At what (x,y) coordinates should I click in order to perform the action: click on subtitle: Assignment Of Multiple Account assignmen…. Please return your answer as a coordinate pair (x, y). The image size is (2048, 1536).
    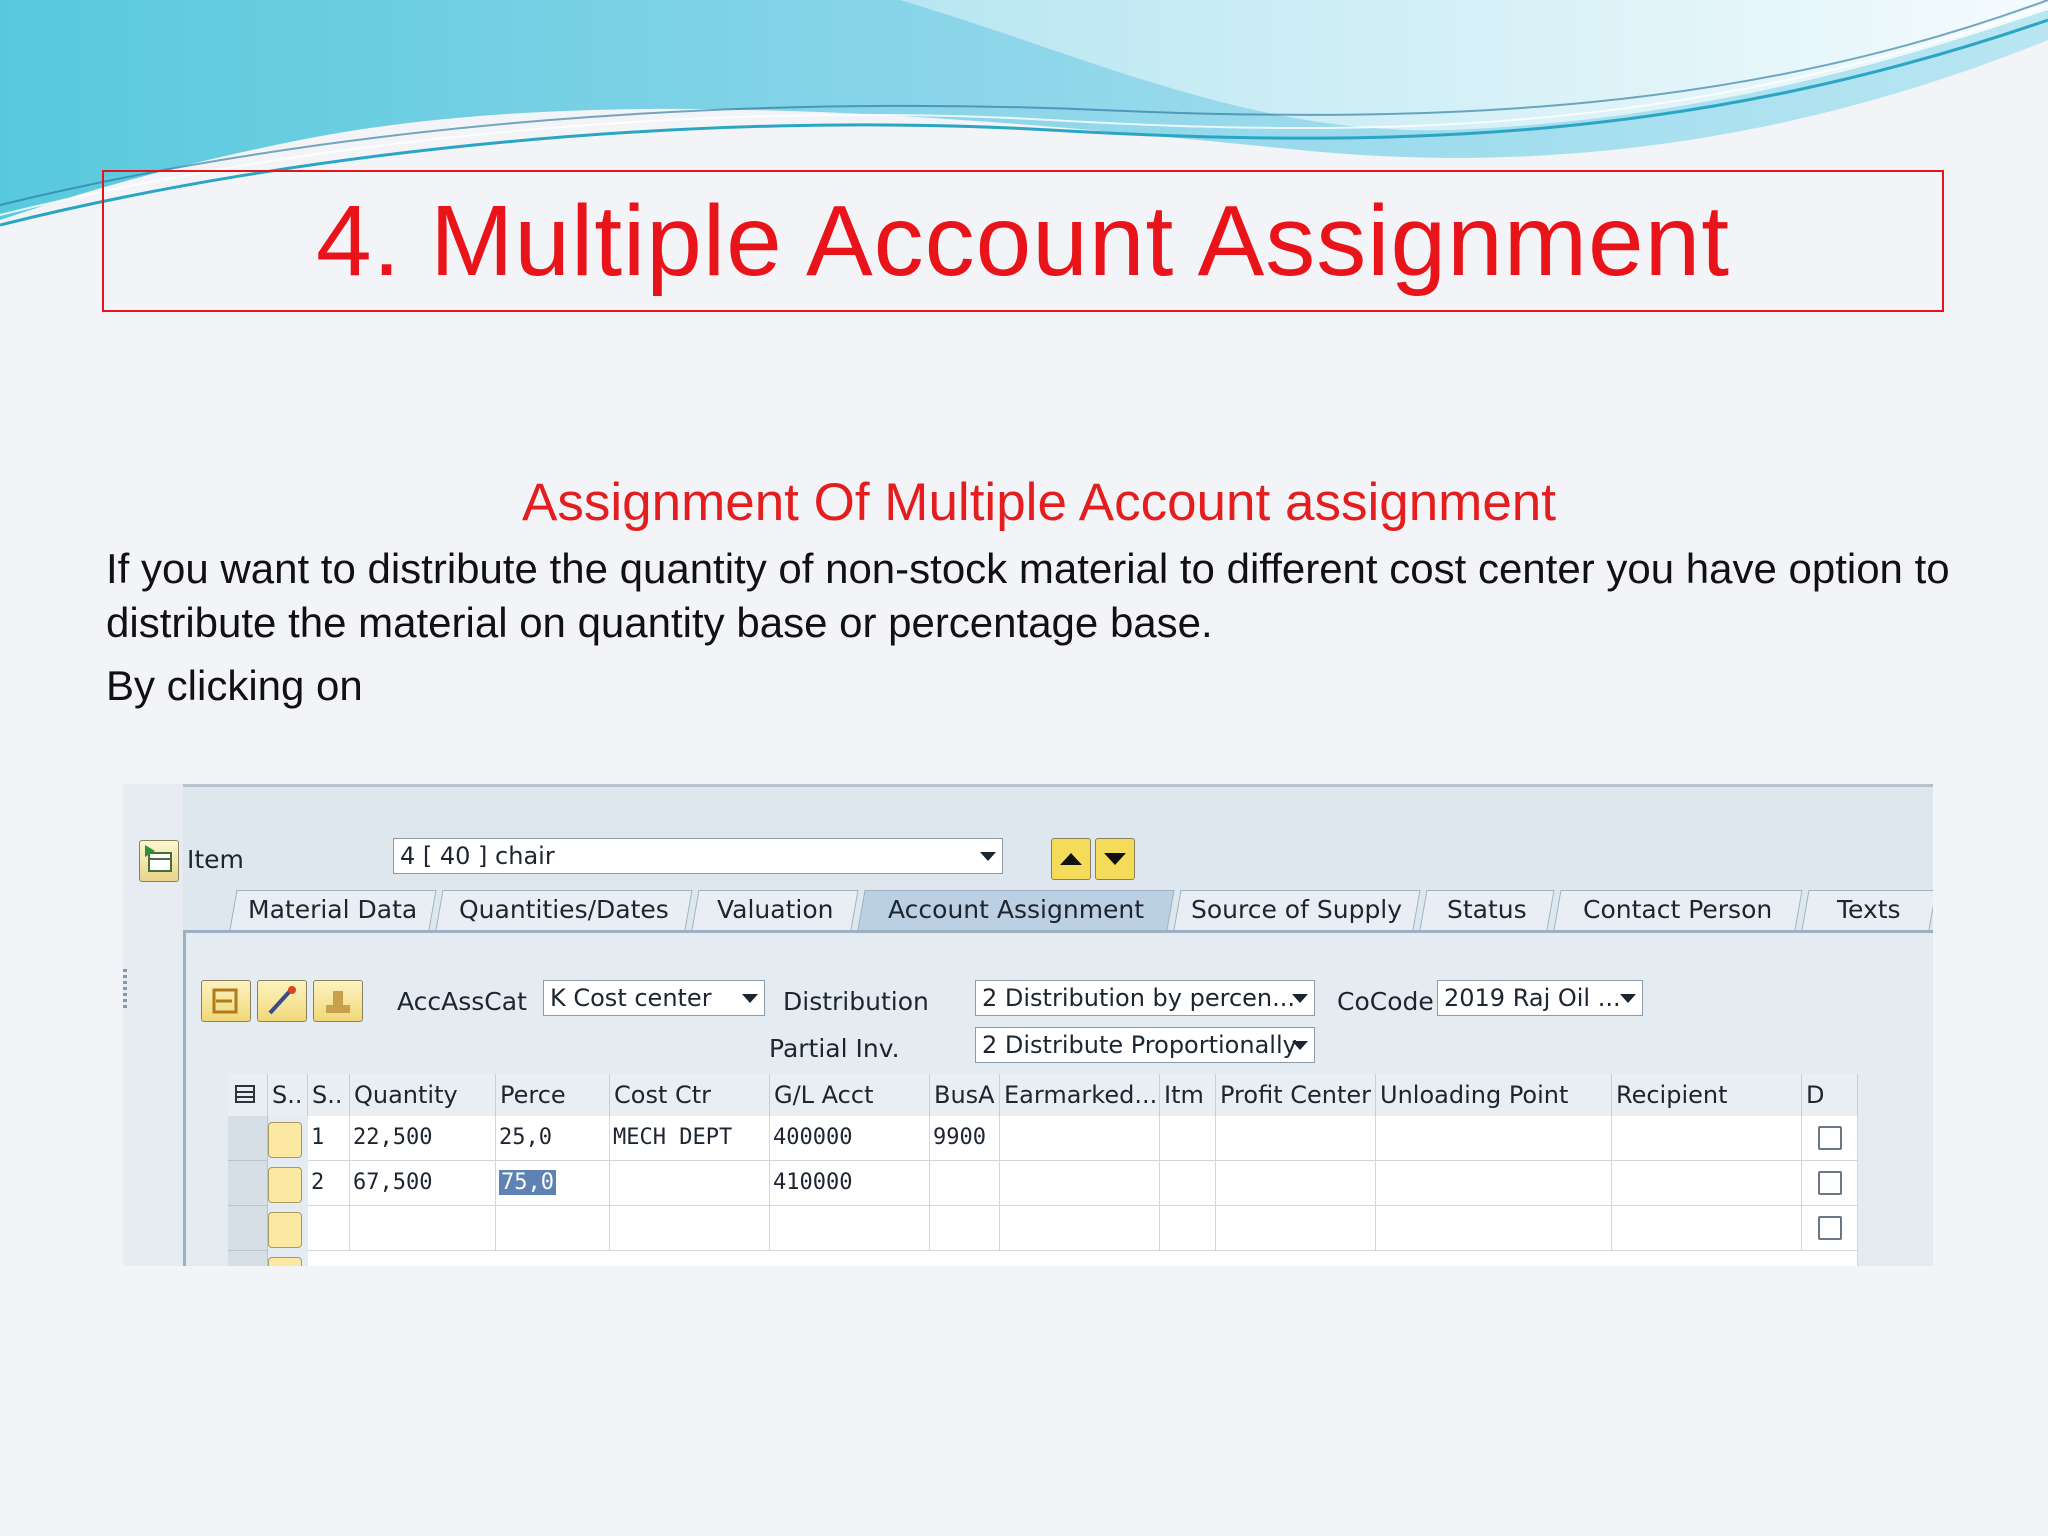
    Looking at the image, I should click on (1039, 502).